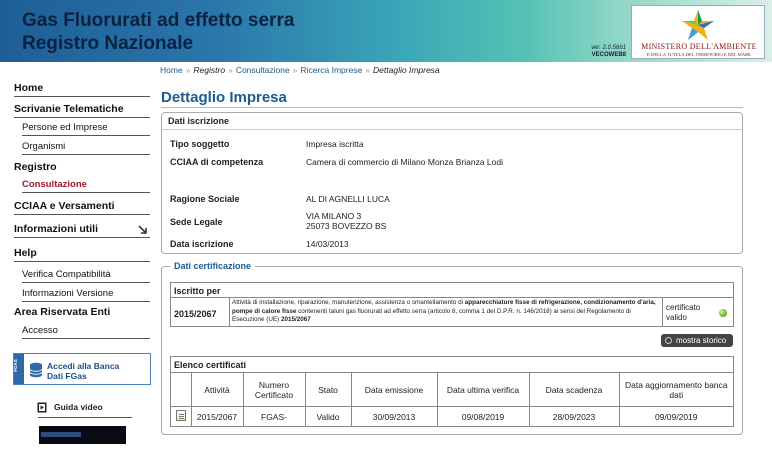 This screenshot has height=449, width=772. I want to click on data-iscrizione-value: 14/03/2013, so click(327, 244).